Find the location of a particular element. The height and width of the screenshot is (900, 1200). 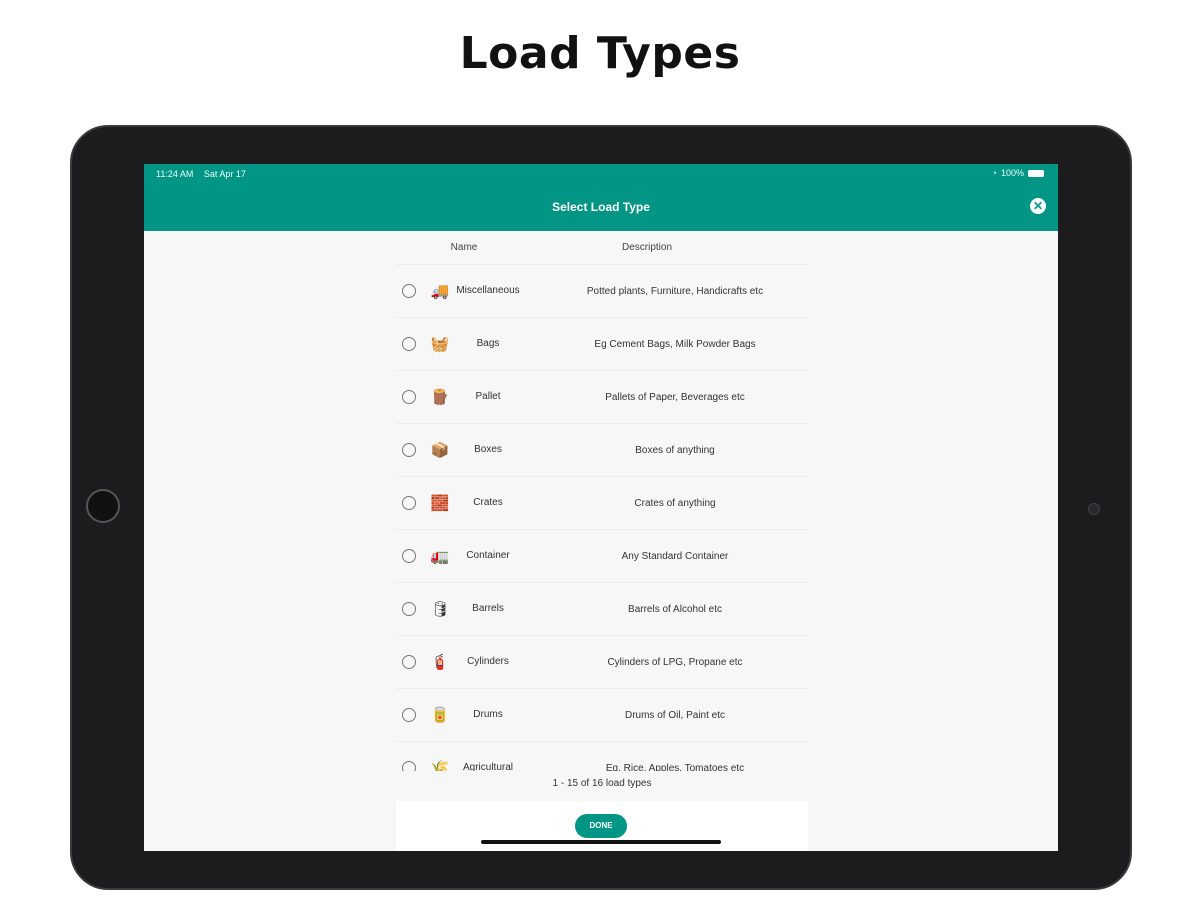

load-type-name: Pallet is located at coordinates (488, 396).